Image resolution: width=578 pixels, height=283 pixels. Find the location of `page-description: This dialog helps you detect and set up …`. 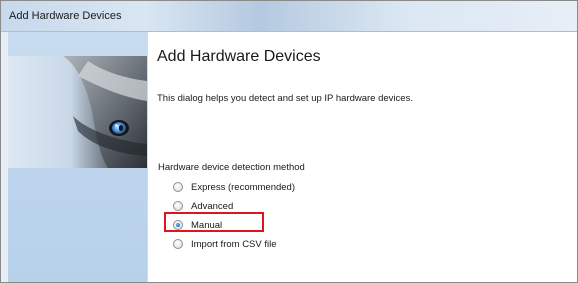

page-description: This dialog helps you detect and set up … is located at coordinates (285, 98).